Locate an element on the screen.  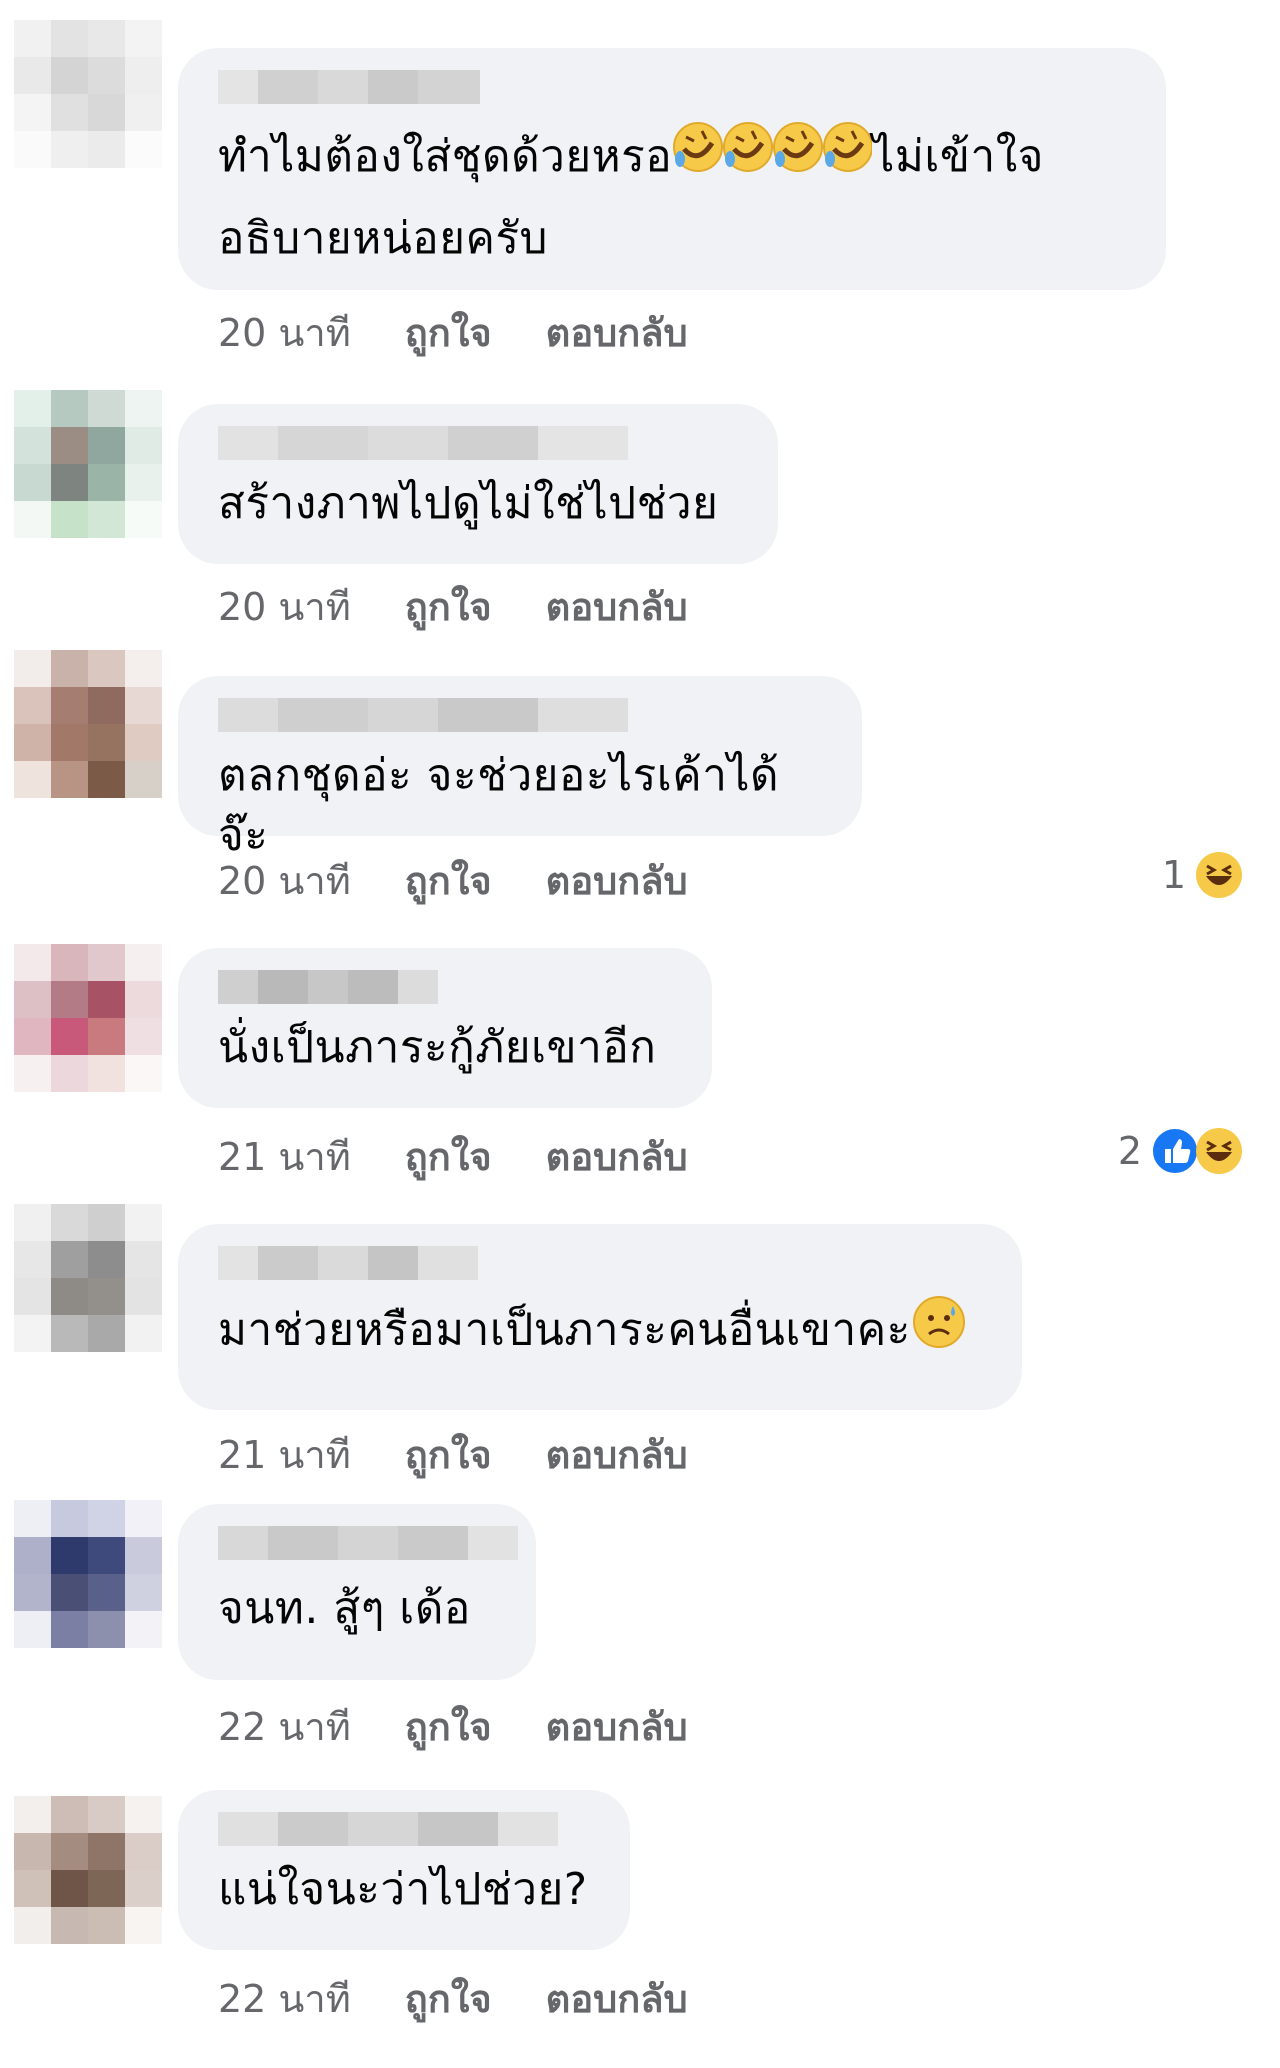
comment-bubble: สร้างภาพไปดูไม่ใช่ไปช่วย is located at coordinates (478, 484).